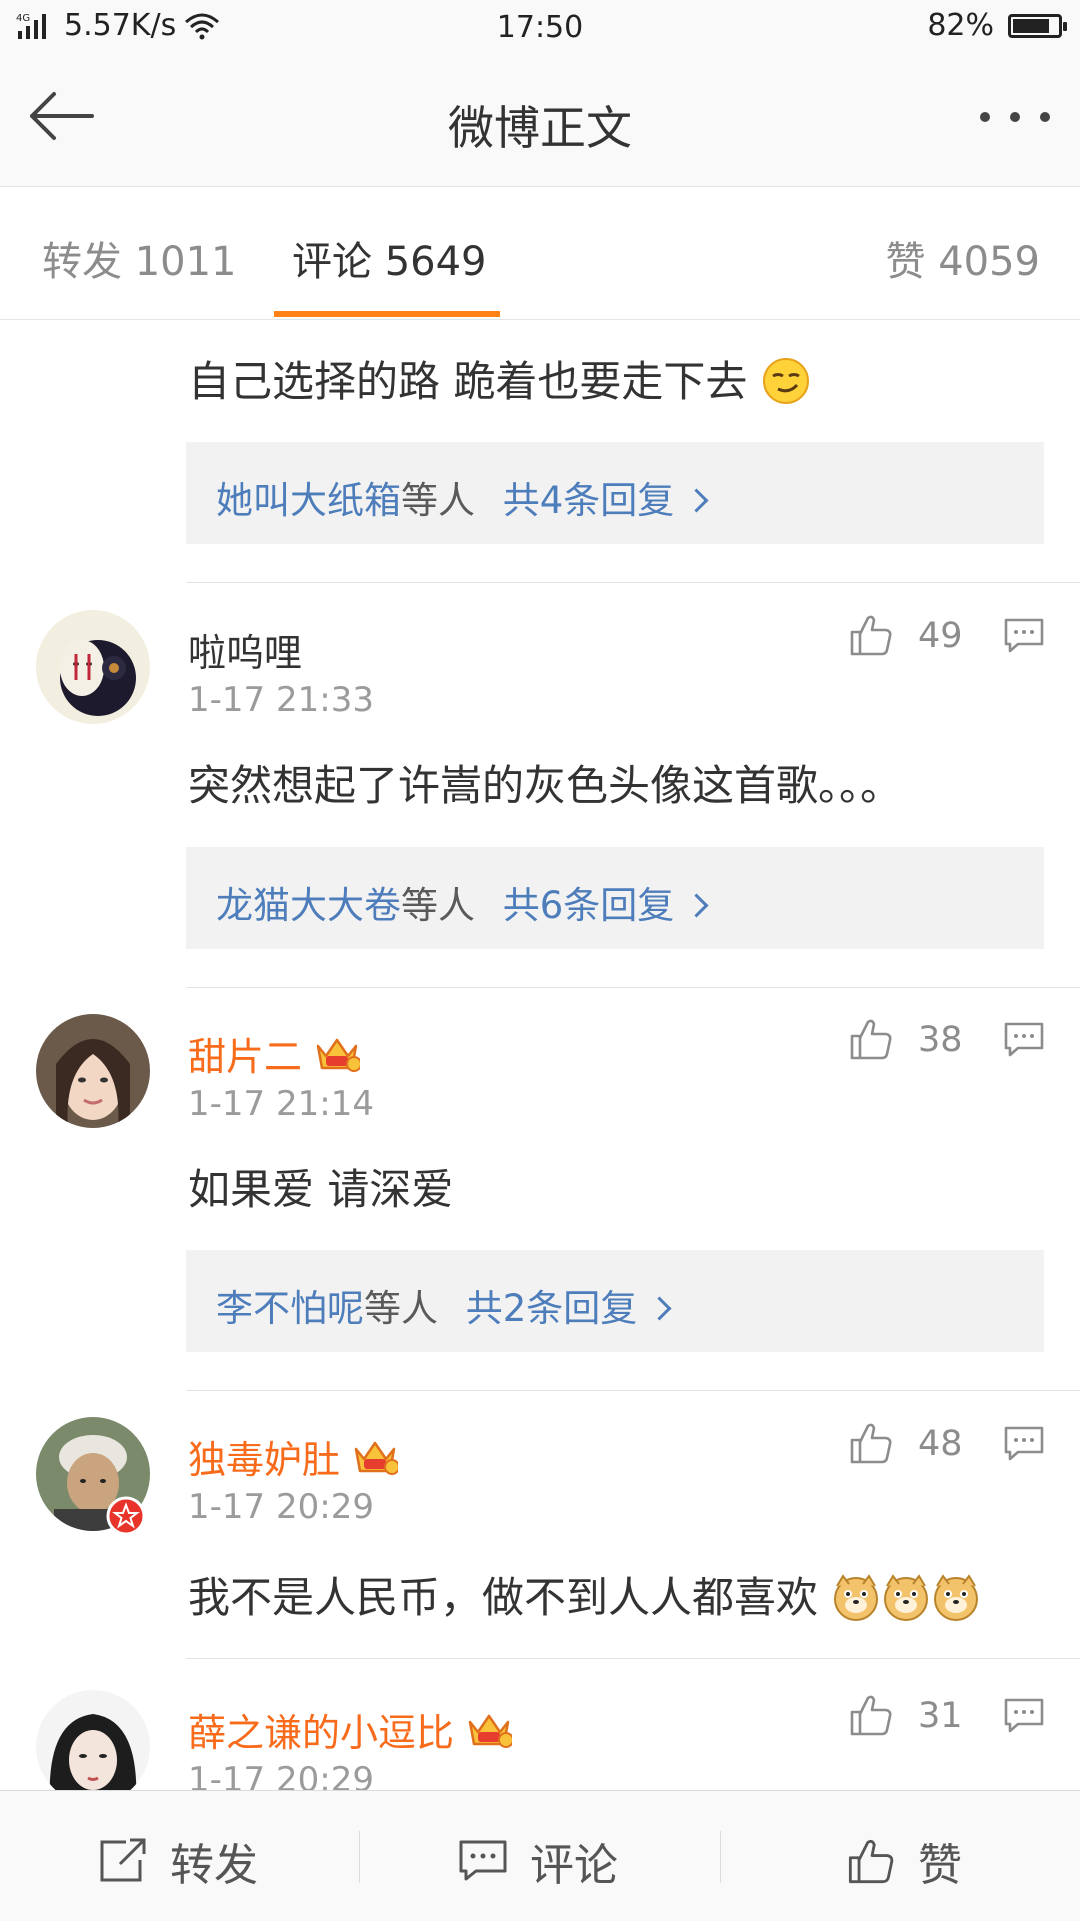 Image resolution: width=1080 pixels, height=1921 pixels. Describe the element at coordinates (350, 1729) in the screenshot. I see `username: 薛之谦的小逗比` at that location.